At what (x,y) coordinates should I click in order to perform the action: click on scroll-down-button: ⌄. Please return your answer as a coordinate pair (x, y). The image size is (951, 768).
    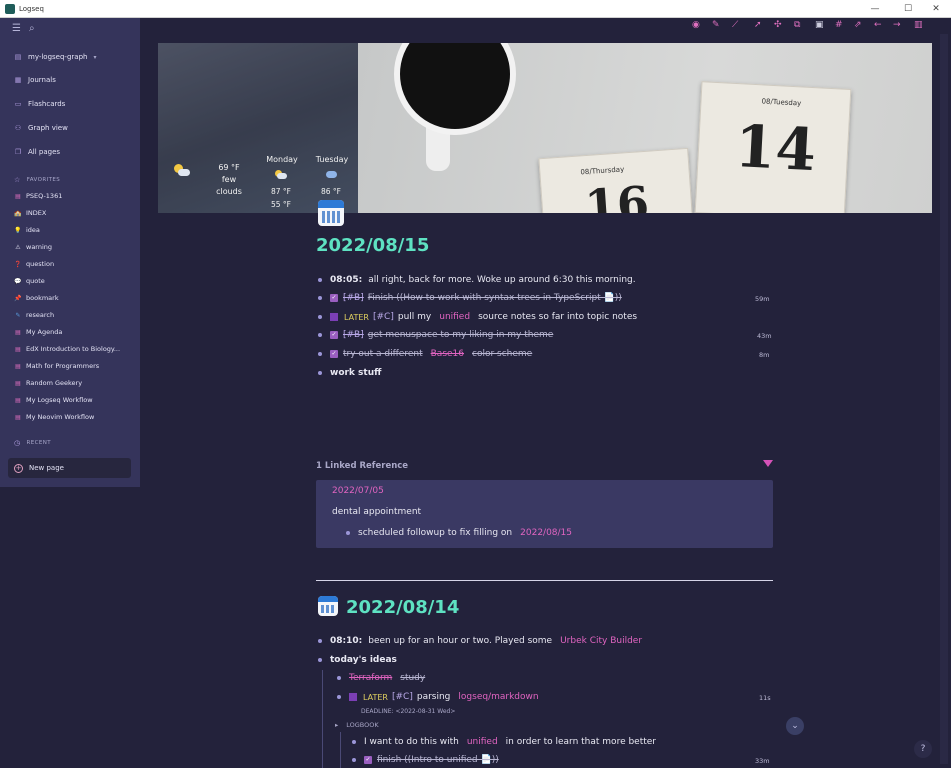
    Looking at the image, I should click on (795, 726).